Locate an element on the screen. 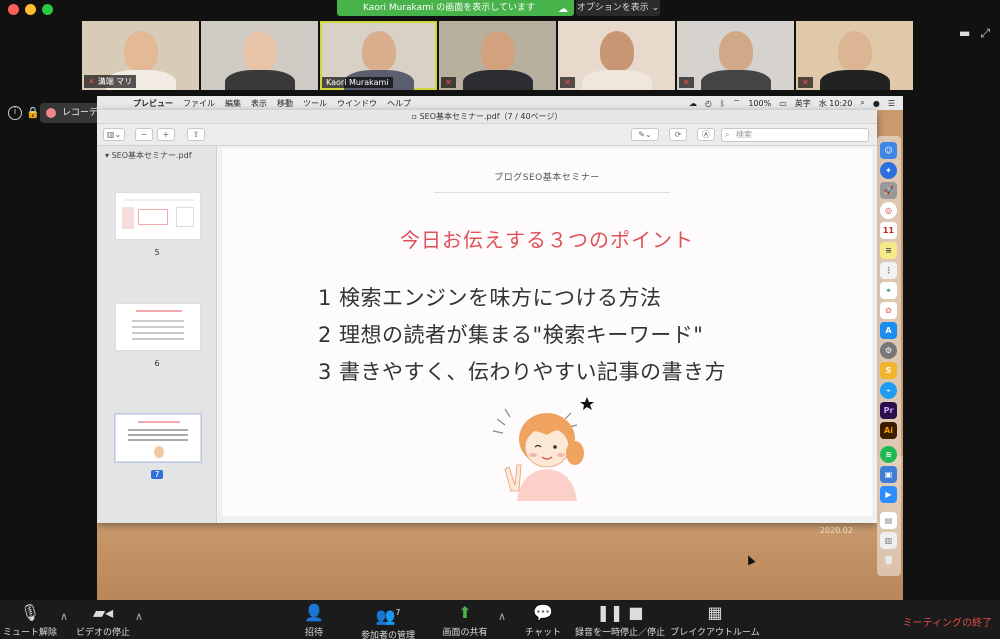 This screenshot has width=1000, height=639. slide-title: 今日お伝えする３つのポイント is located at coordinates (547, 240).